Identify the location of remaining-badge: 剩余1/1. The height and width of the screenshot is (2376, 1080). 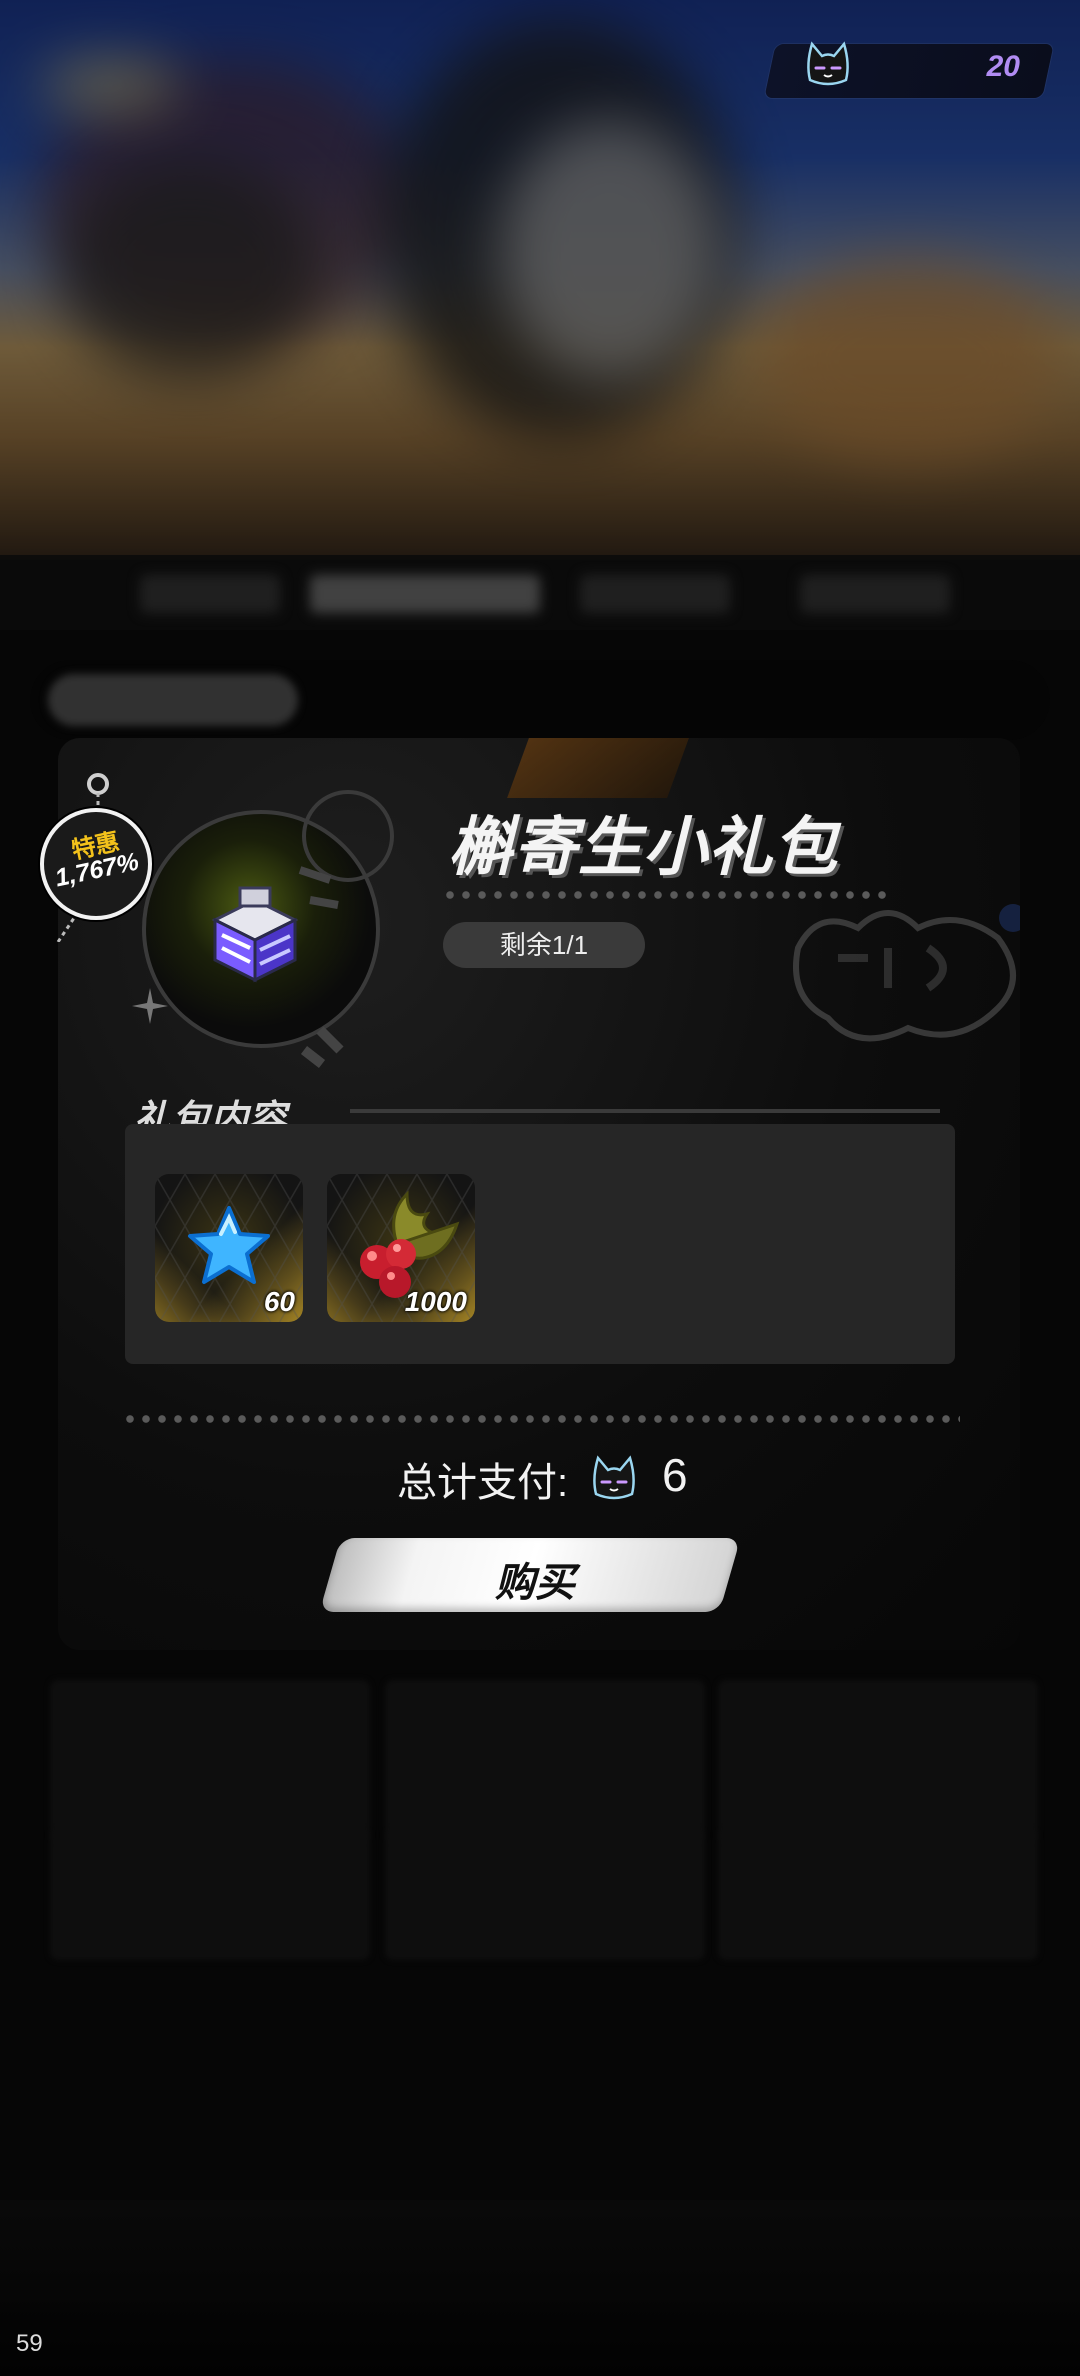
(544, 945).